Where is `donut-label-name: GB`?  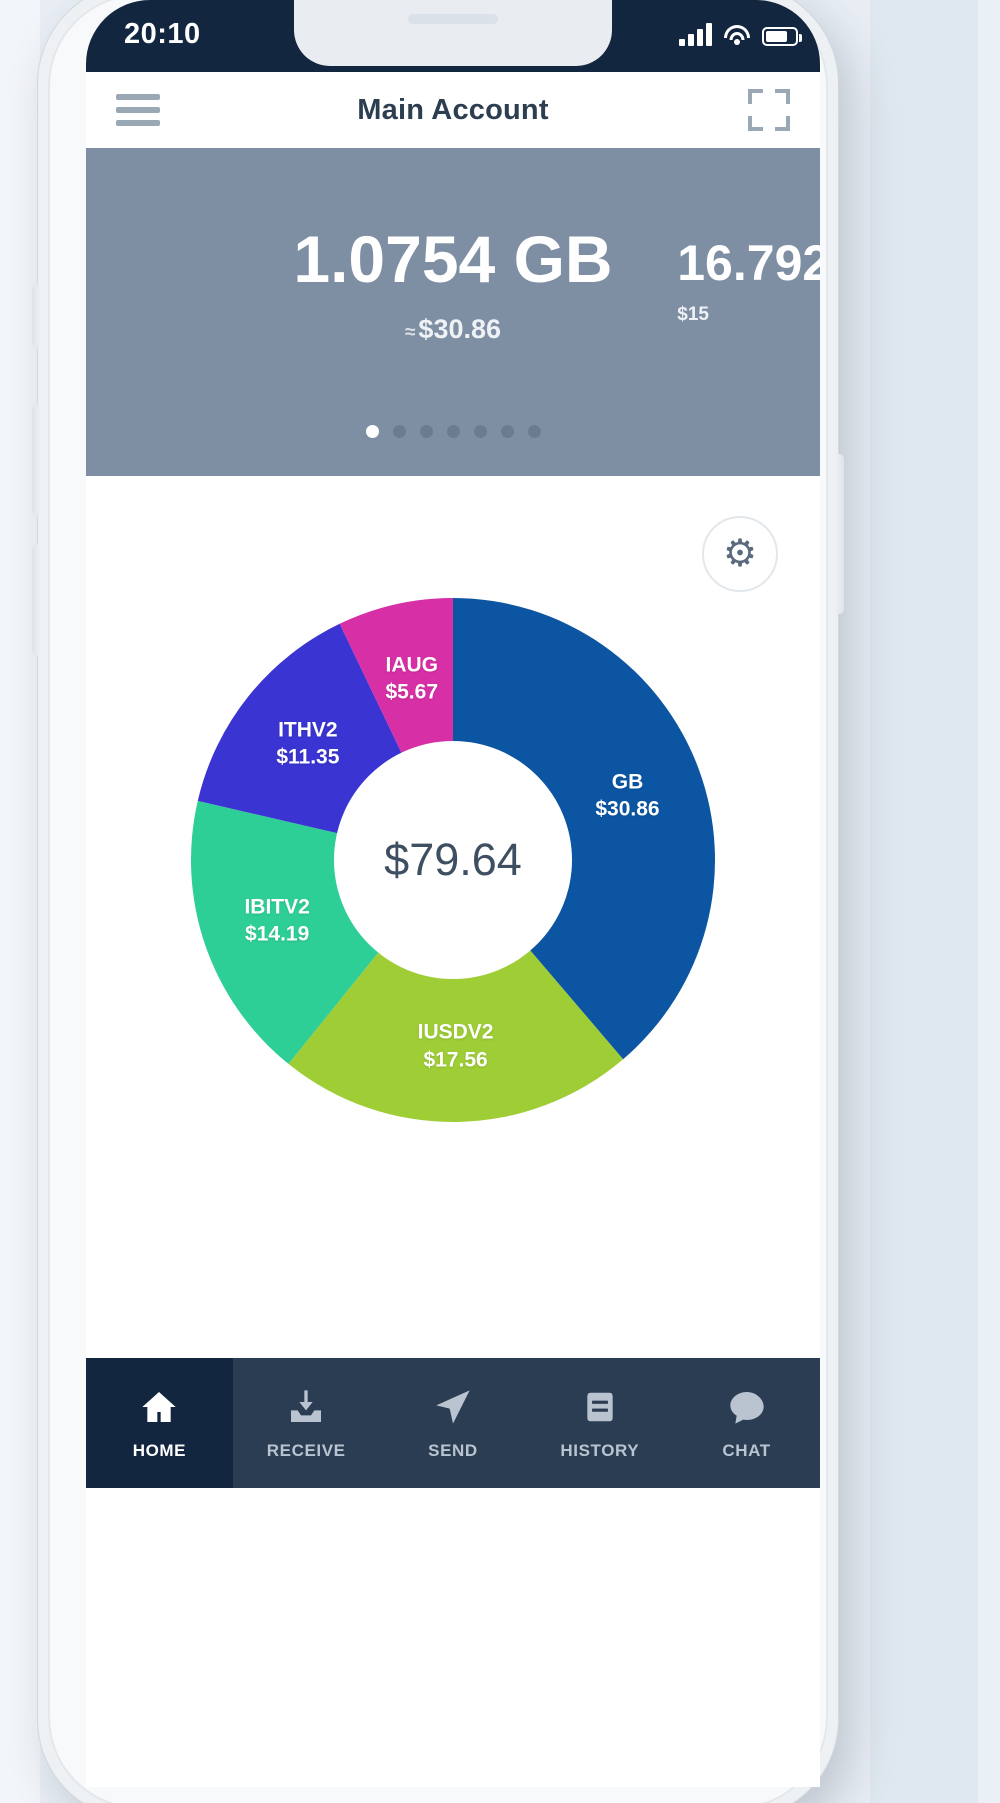 donut-label-name: GB is located at coordinates (627, 781).